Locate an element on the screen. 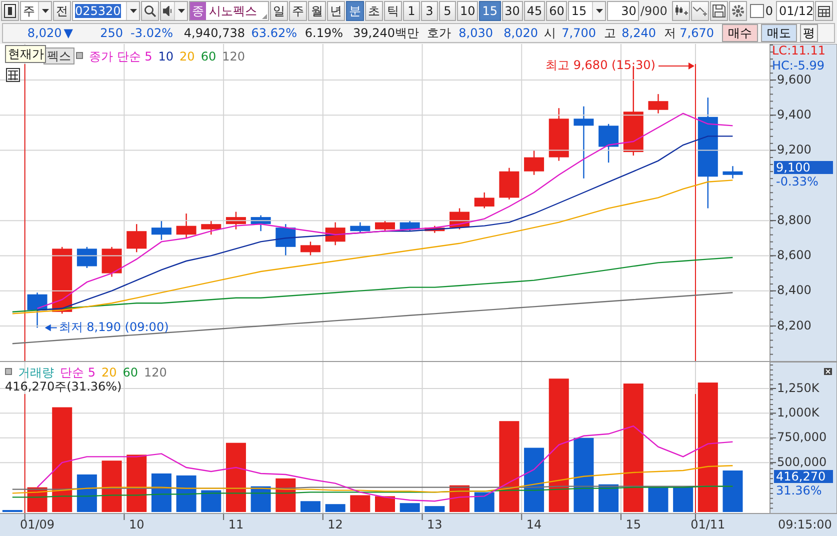 The image size is (837, 536). period-tab: 초 is located at coordinates (374, 11).